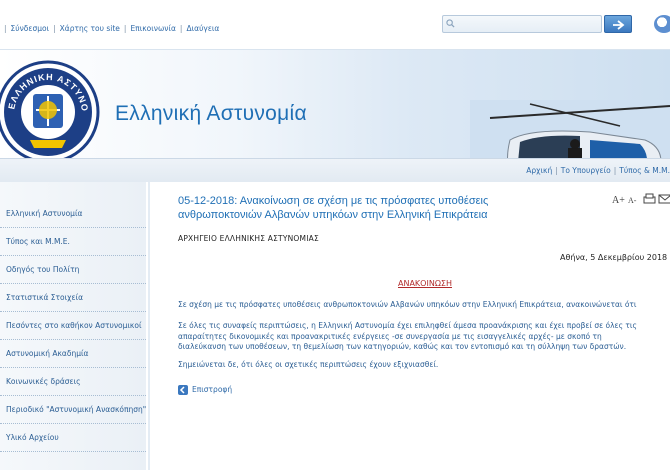 Image resolution: width=670 pixels, height=470 pixels. What do you see at coordinates (152, 28) in the screenshot?
I see `top-link-contact: Επικοινωνία` at bounding box center [152, 28].